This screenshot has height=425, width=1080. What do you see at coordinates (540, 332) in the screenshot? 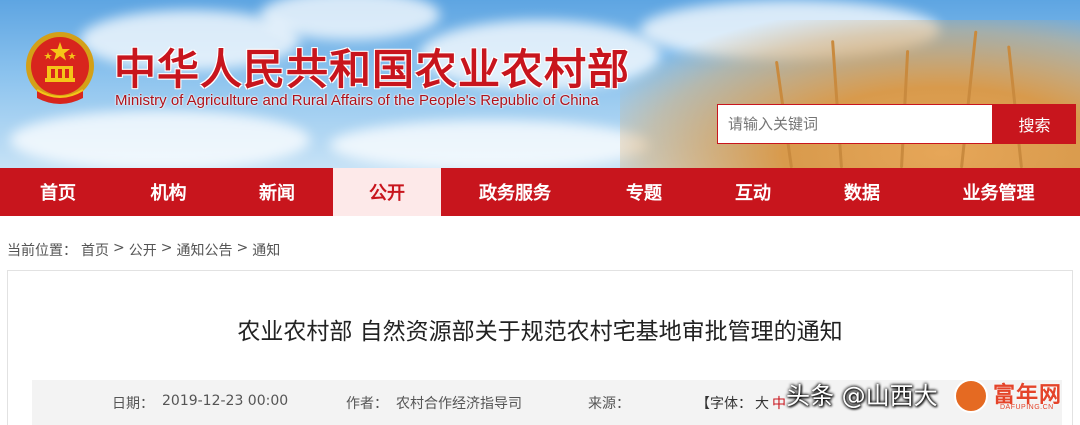
I see `article-title: 农业农村部 自然资源部关于规范农村宅基地审批管理的通知` at bounding box center [540, 332].